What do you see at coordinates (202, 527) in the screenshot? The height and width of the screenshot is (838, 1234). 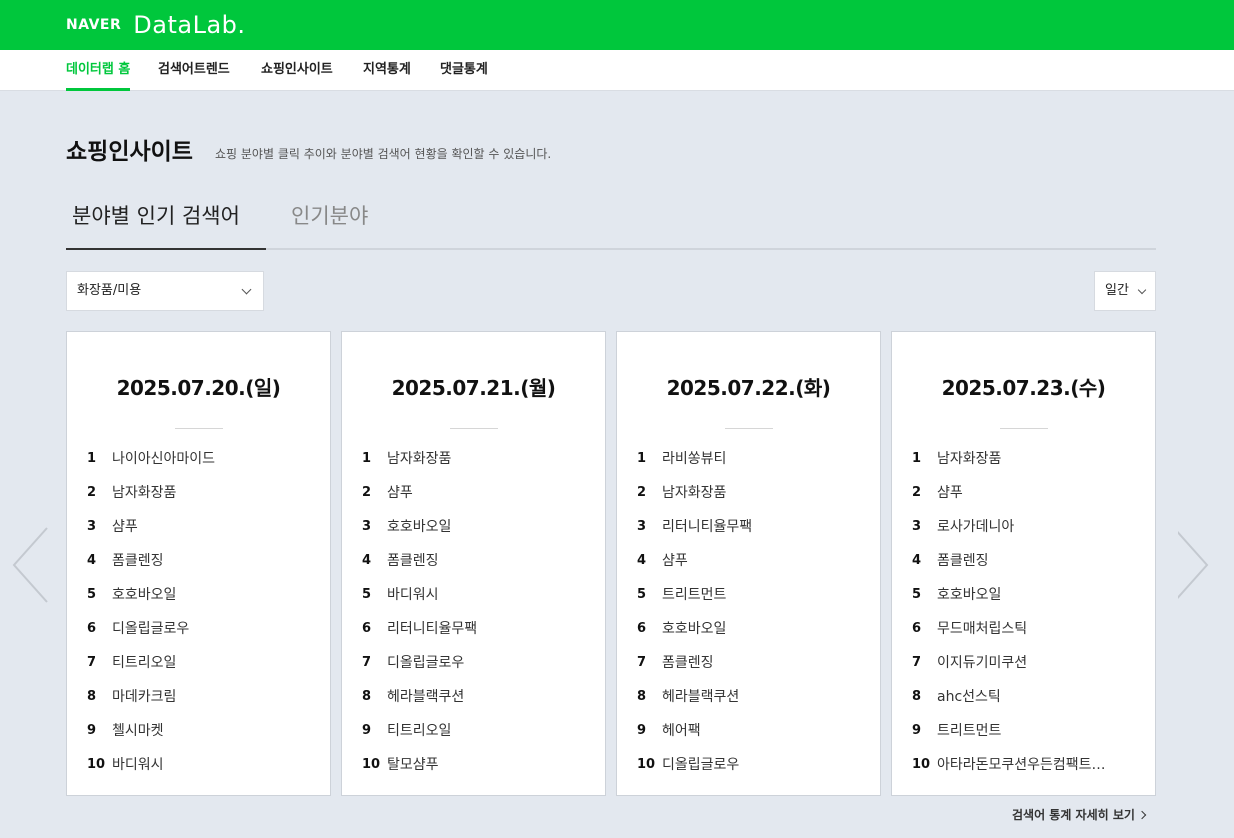 I see `keyword-rank-item: 3 샴푸` at bounding box center [202, 527].